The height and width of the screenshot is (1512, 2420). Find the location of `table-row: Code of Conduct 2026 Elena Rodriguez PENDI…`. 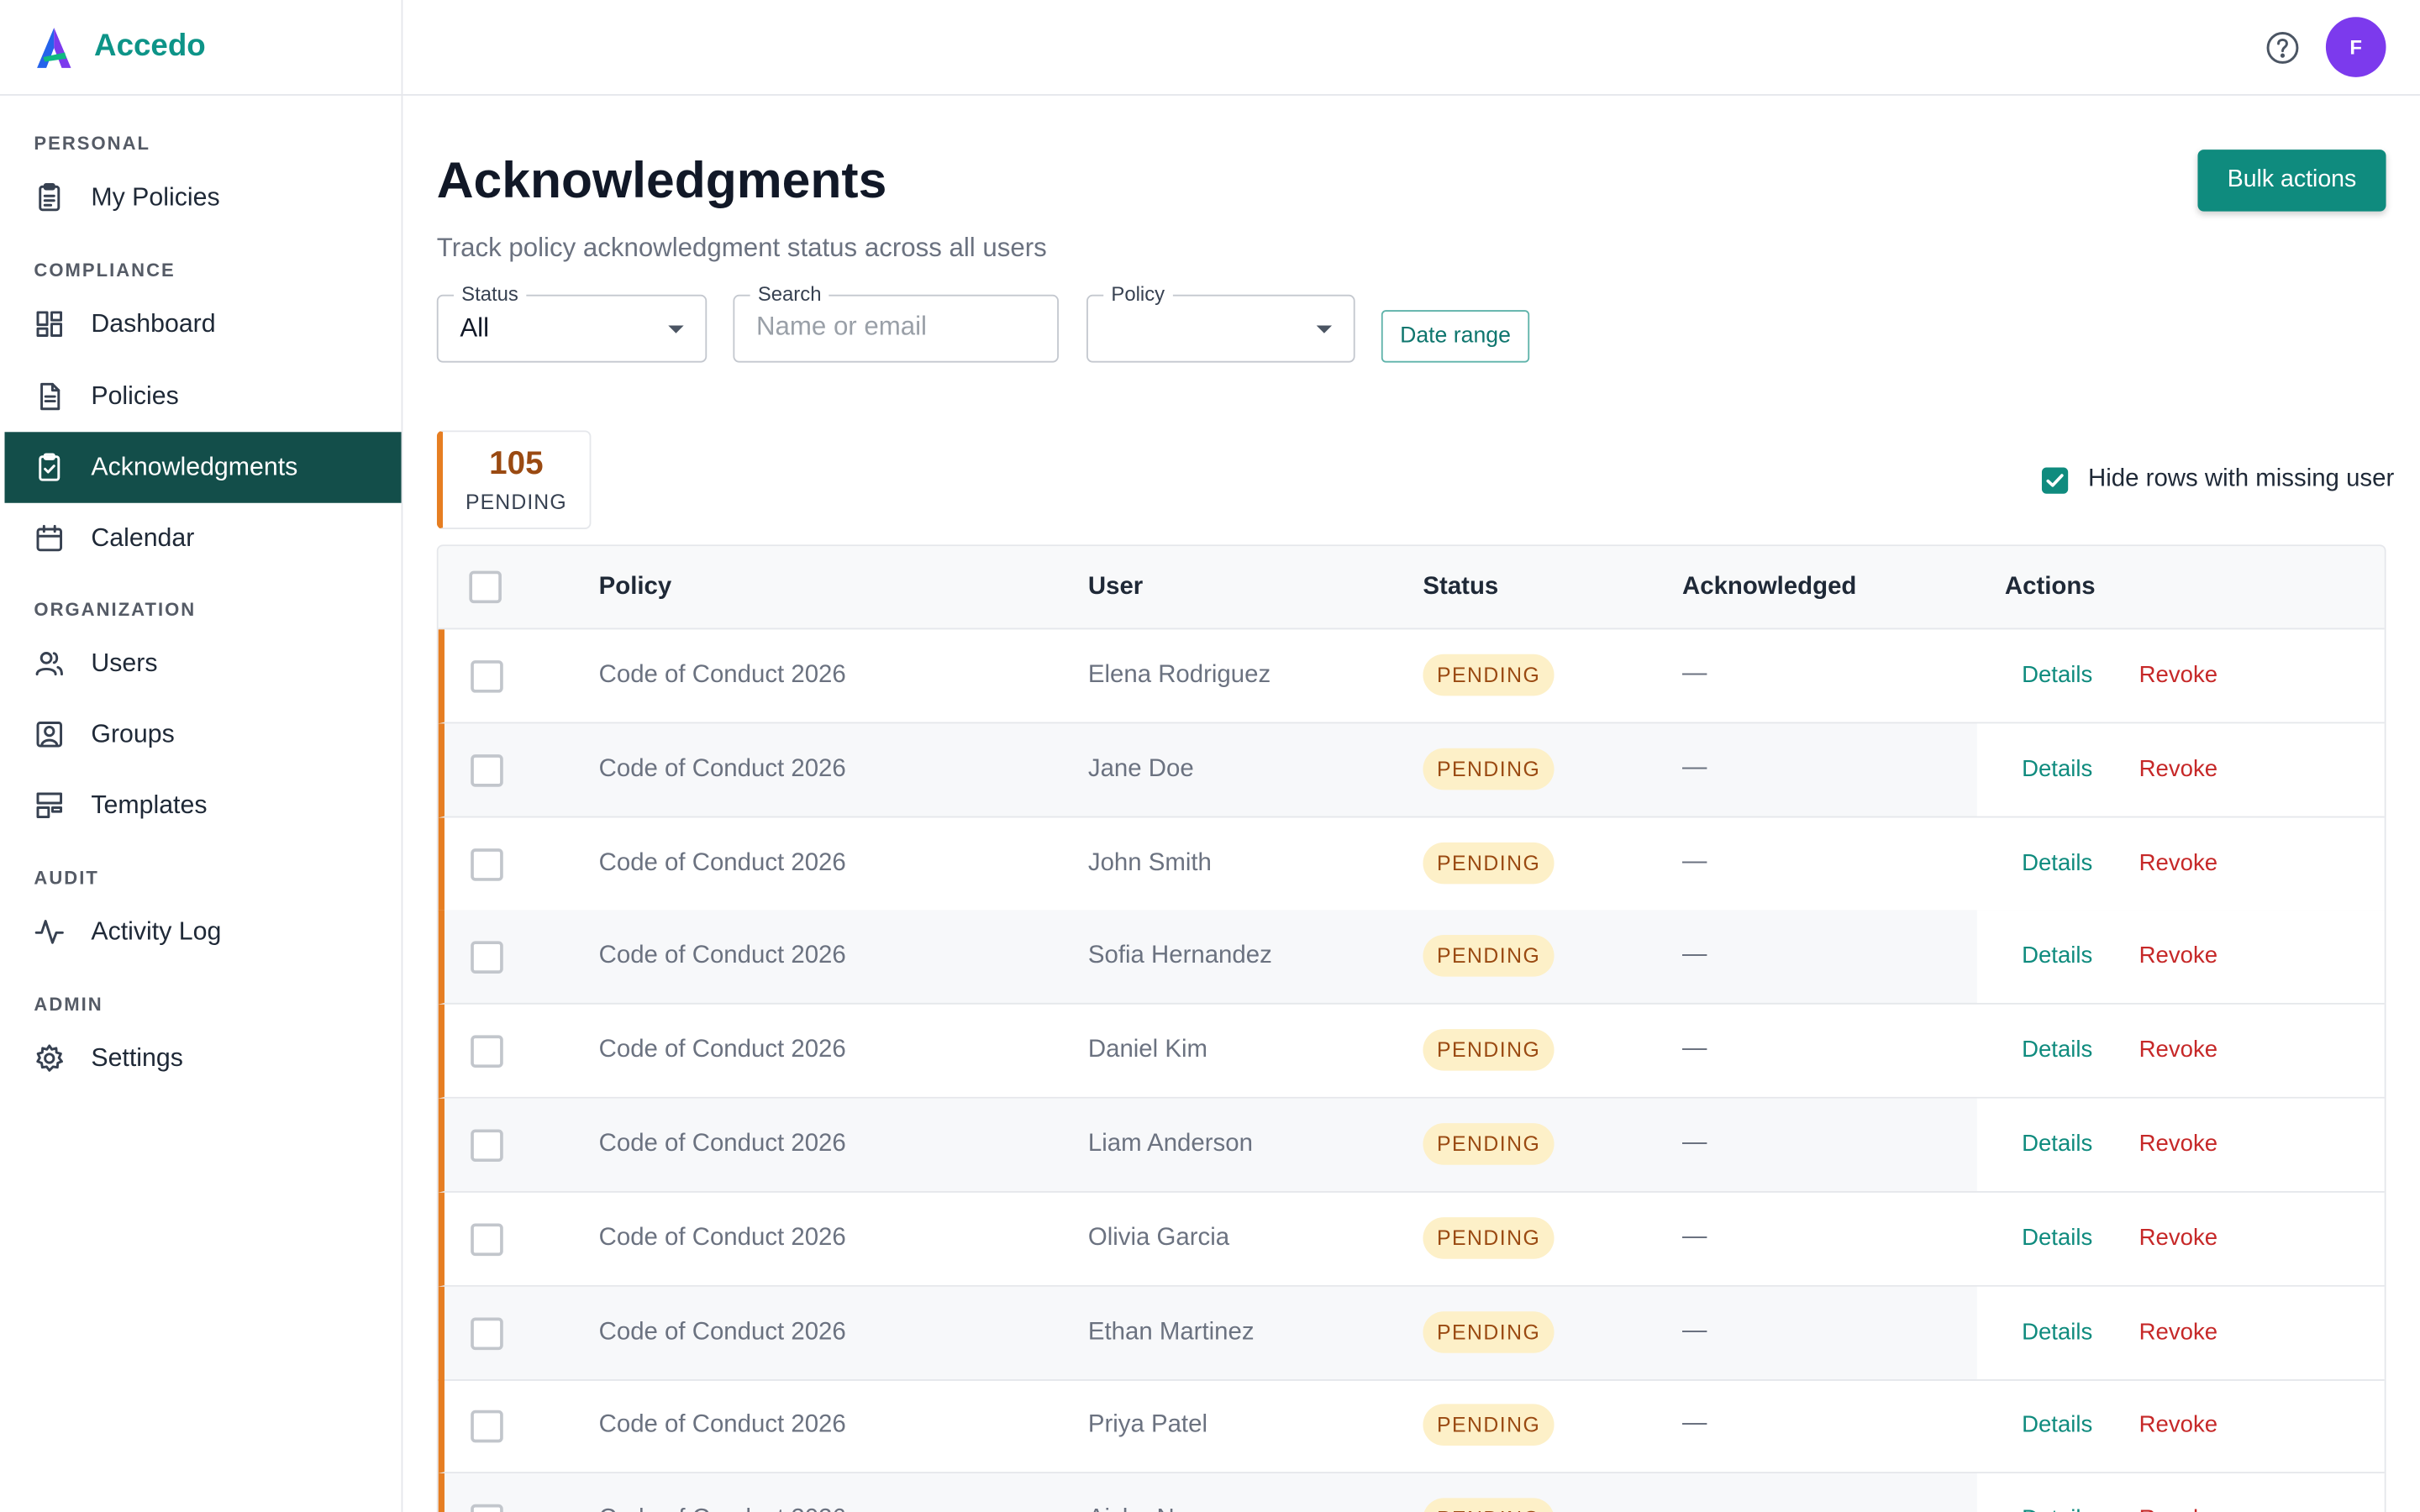

table-row: Code of Conduct 2026 Elena Rodriguez PENDI… is located at coordinates (1411, 676).